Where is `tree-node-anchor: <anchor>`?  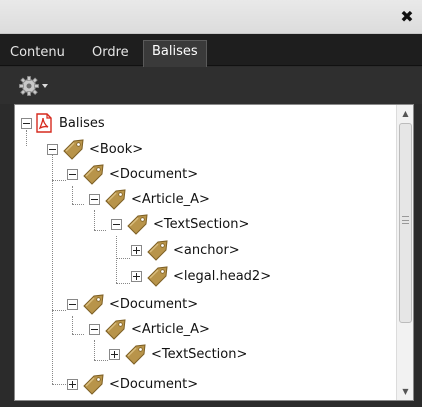 tree-node-anchor: <anchor> is located at coordinates (185, 250).